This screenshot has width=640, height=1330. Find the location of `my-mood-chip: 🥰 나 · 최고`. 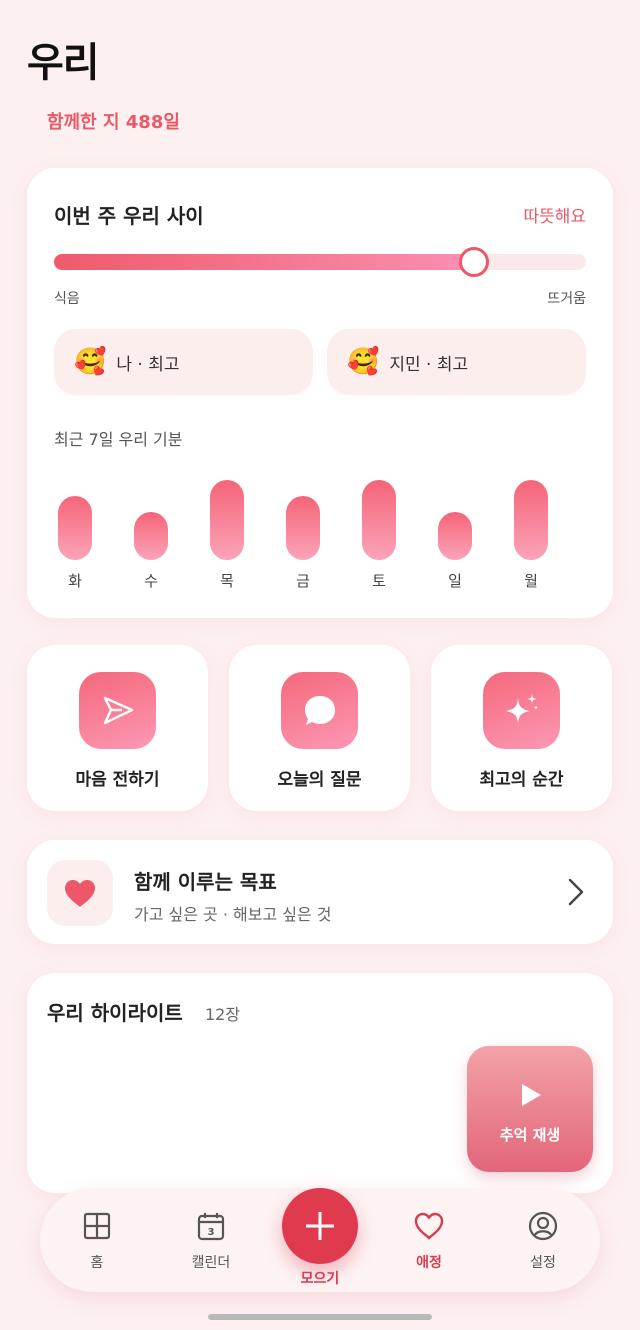

my-mood-chip: 🥰 나 · 최고 is located at coordinates (183, 362).